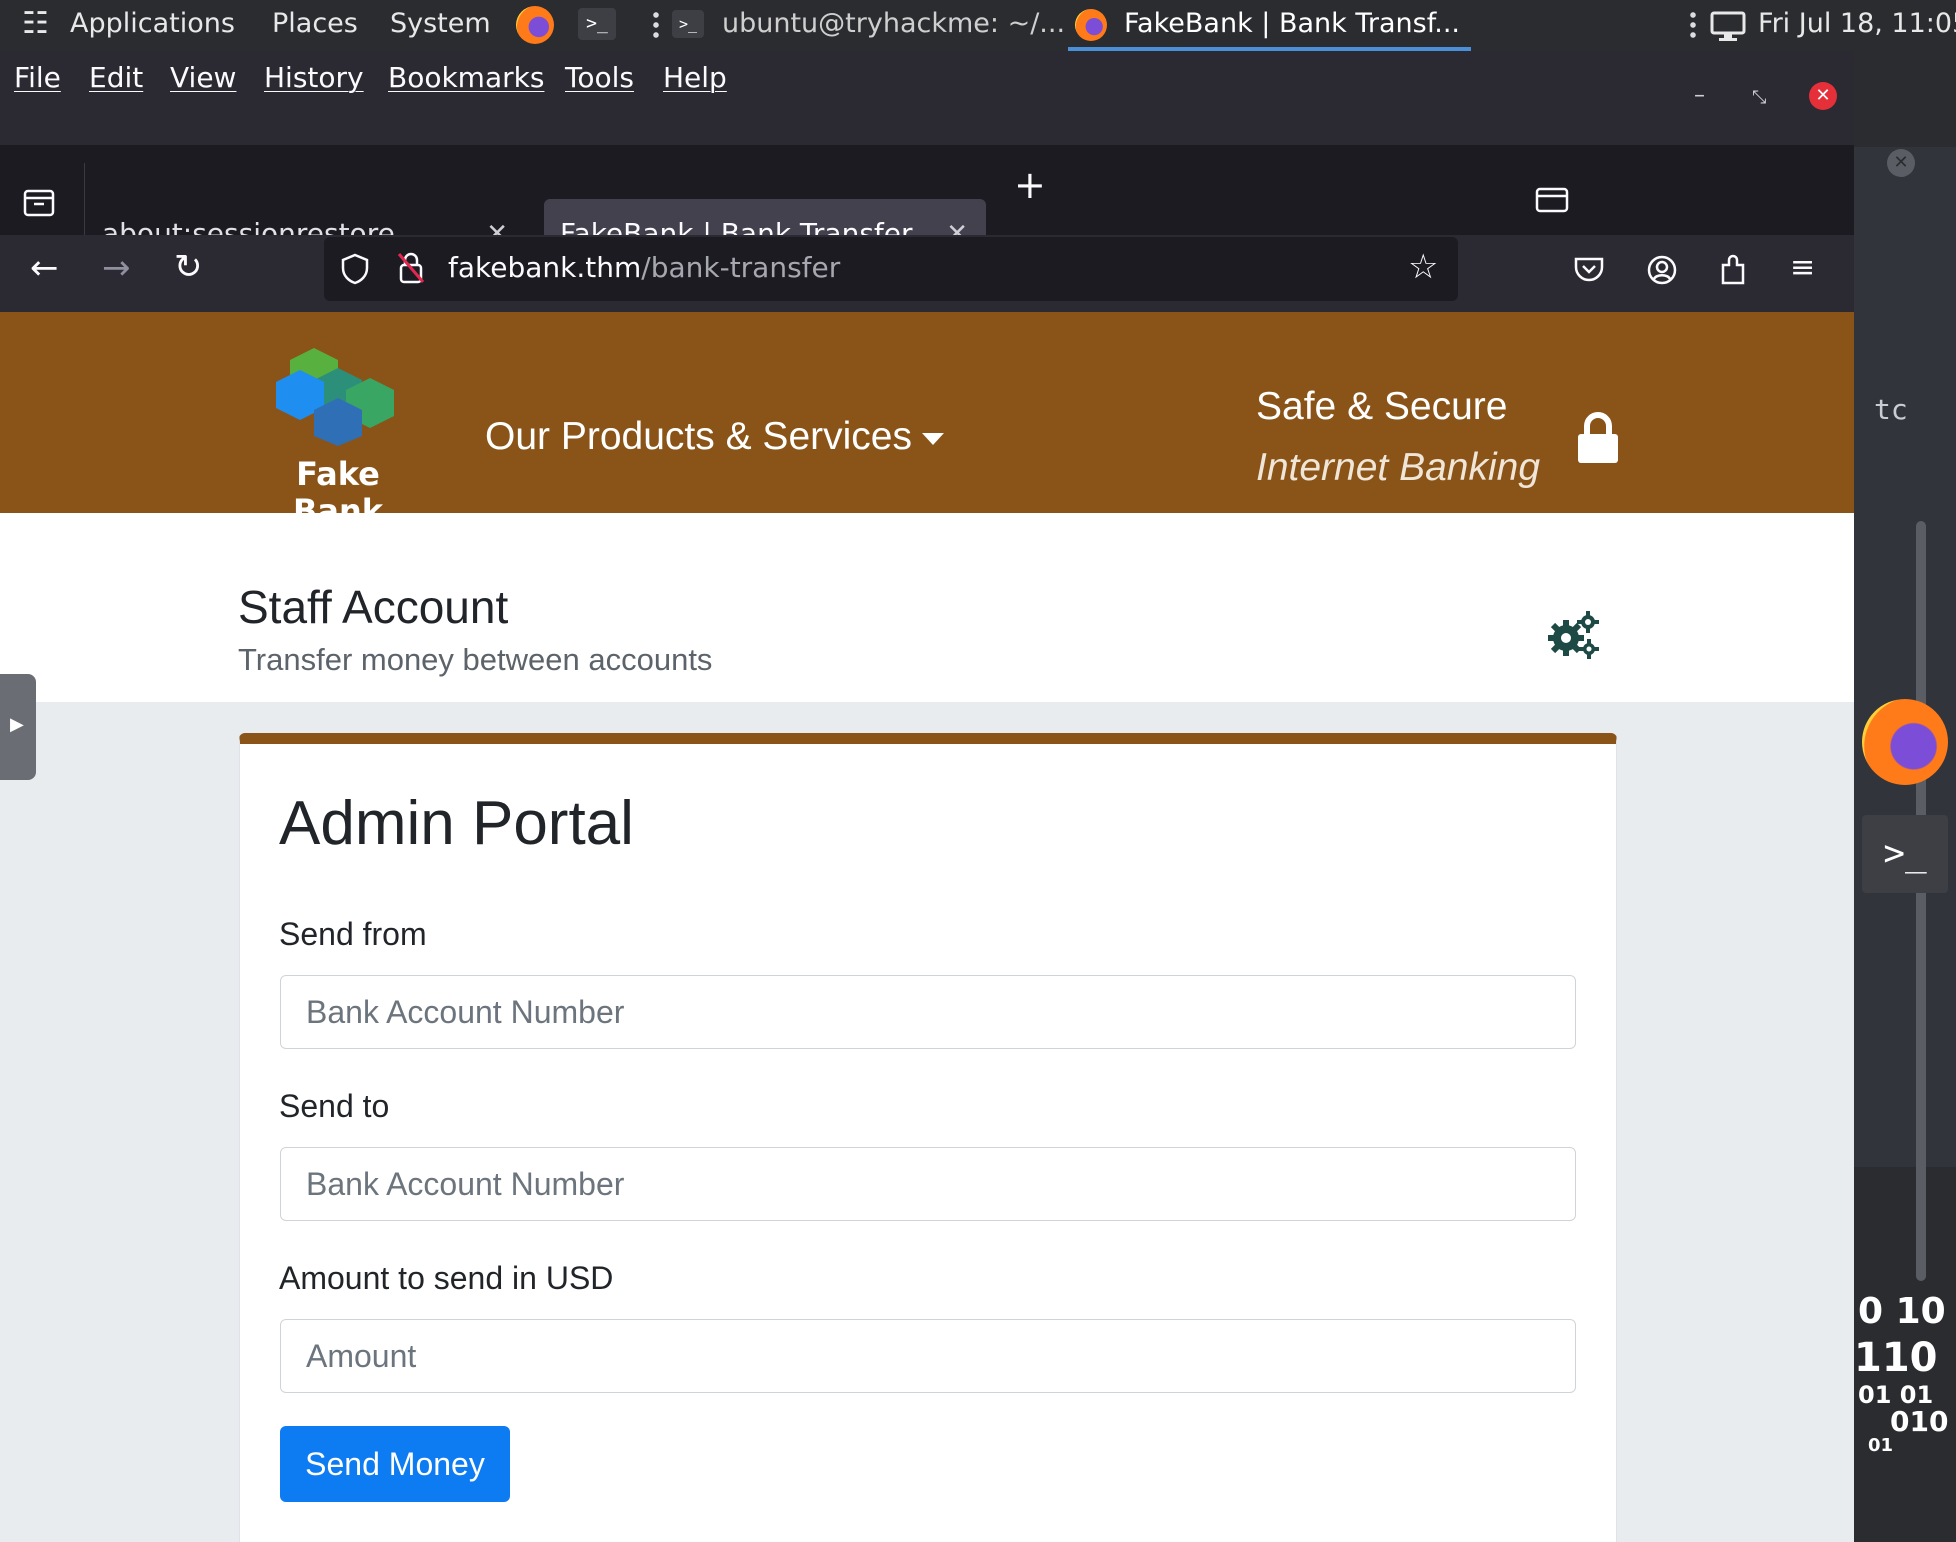  What do you see at coordinates (1574, 635) in the screenshot?
I see `settings-gears-icon` at bounding box center [1574, 635].